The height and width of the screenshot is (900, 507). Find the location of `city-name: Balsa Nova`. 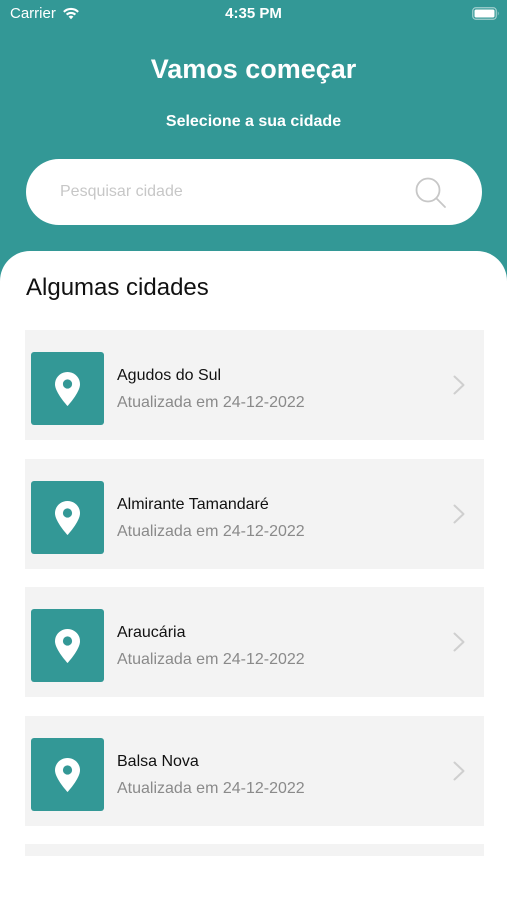

city-name: Balsa Nova is located at coordinates (158, 761).